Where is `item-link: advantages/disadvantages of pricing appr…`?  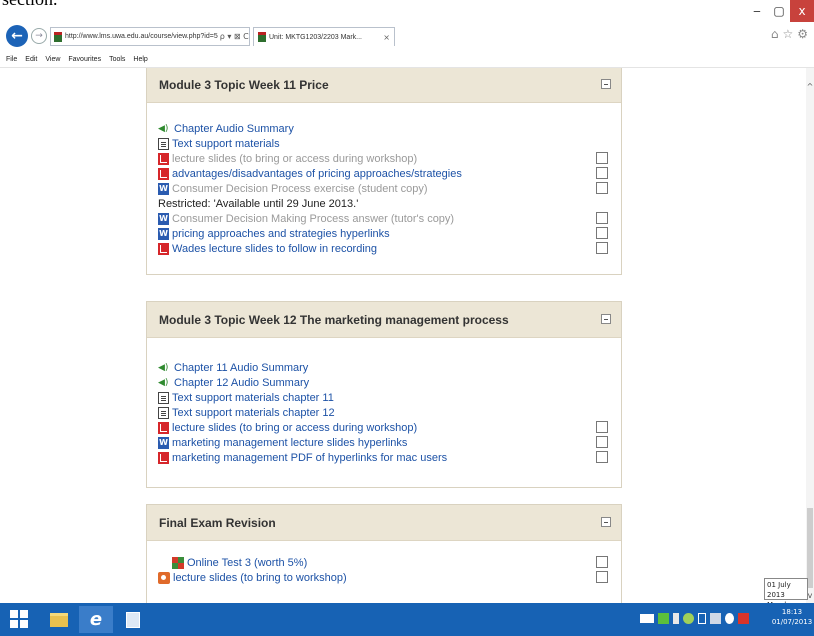 item-link: advantages/disadvantages of pricing appr… is located at coordinates (317, 174).